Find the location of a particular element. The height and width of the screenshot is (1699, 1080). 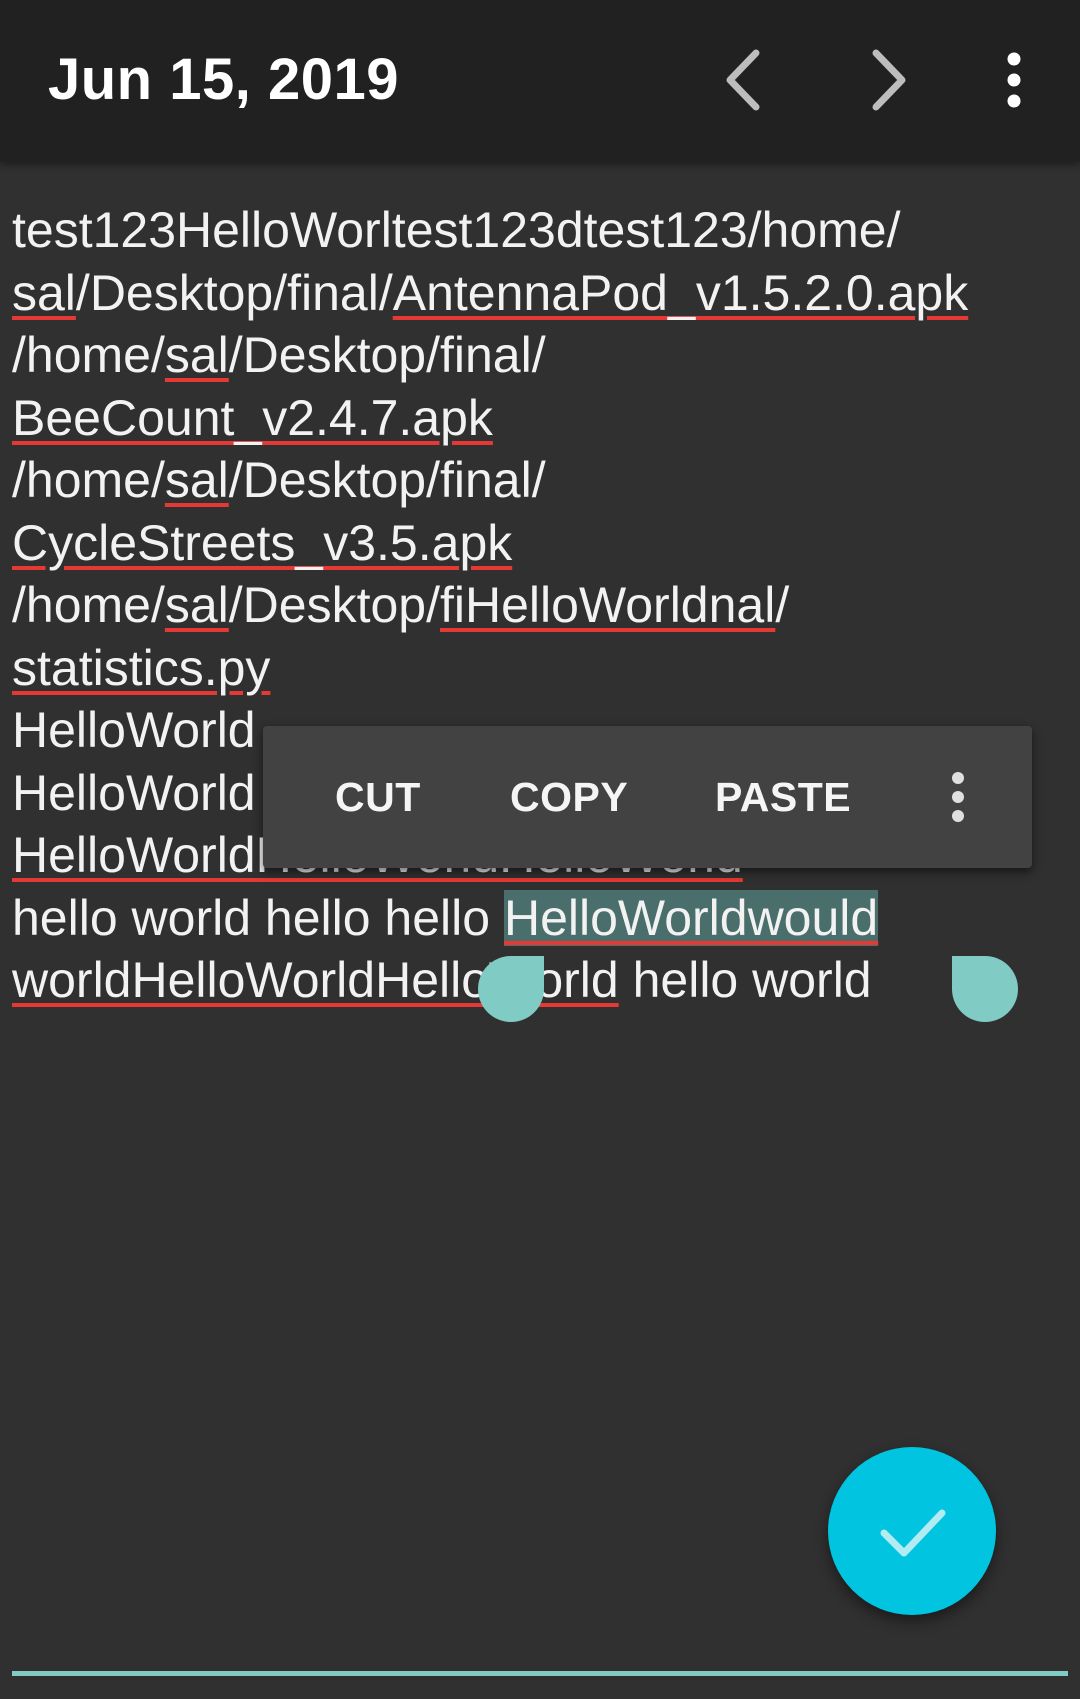

app-toolbar: Jun 15, 2019 is located at coordinates (540, 80).